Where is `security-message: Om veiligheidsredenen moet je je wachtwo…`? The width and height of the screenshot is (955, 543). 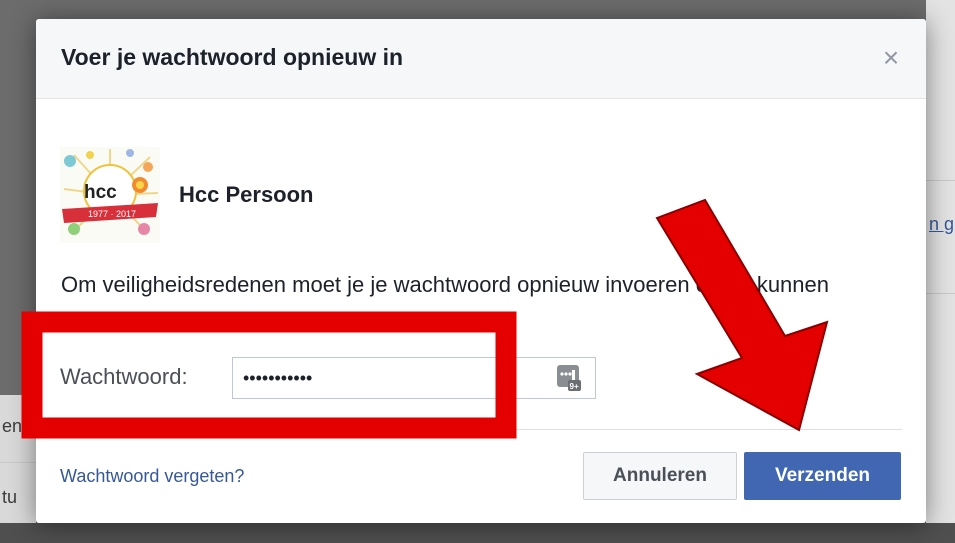
security-message: Om veiligheidsredenen moet je je wachtwo… is located at coordinates (445, 302).